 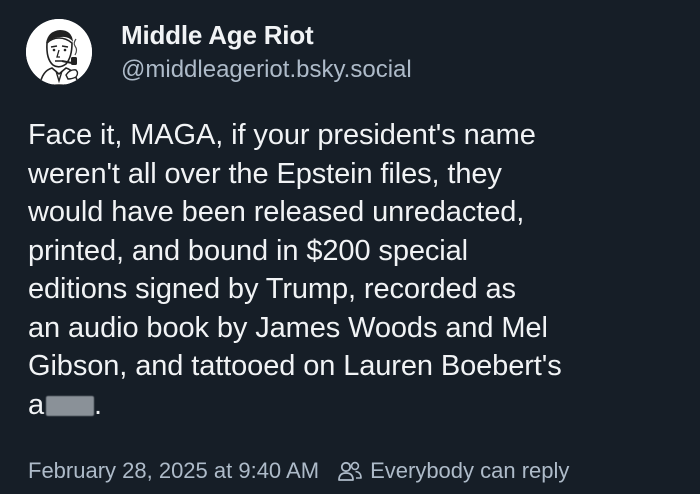 What do you see at coordinates (350, 471) in the screenshot?
I see `people-icon` at bounding box center [350, 471].